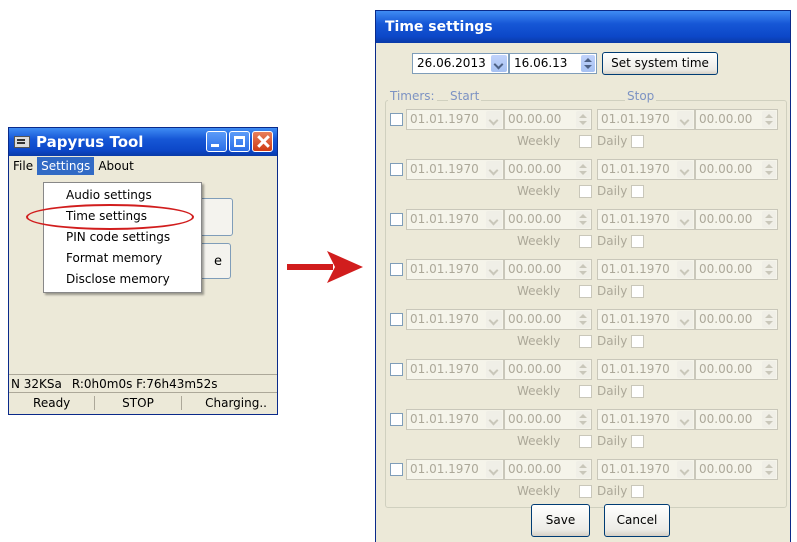 The image size is (797, 542). What do you see at coordinates (66, 166) in the screenshot?
I see `menu-settings: Settings` at bounding box center [66, 166].